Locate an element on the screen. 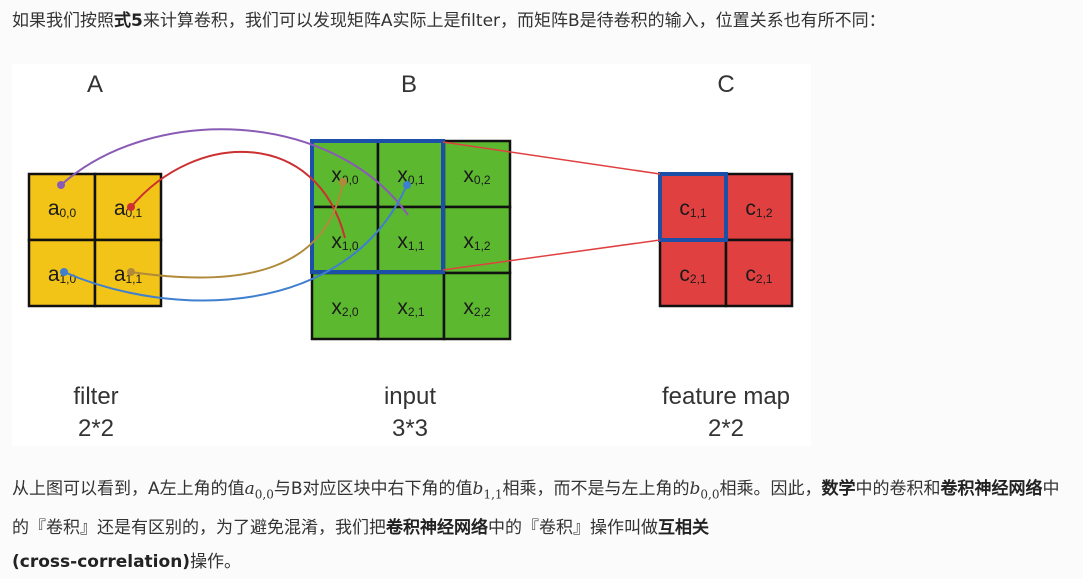  caption-input-size: 3*3 is located at coordinates (410, 428).